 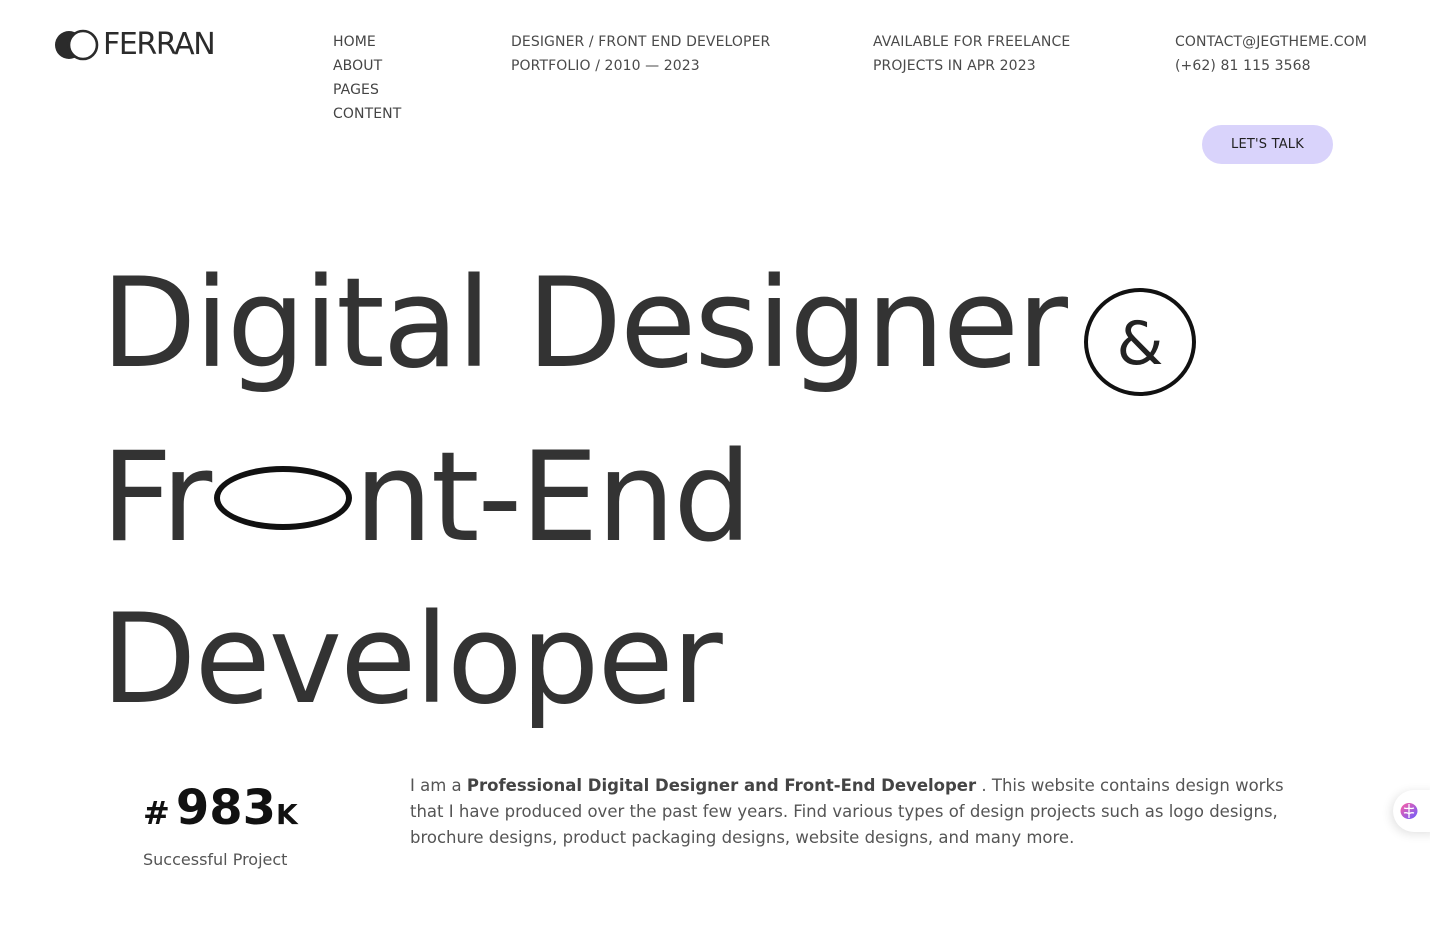 I want to click on nav-item-home: HOME, so click(x=367, y=42).